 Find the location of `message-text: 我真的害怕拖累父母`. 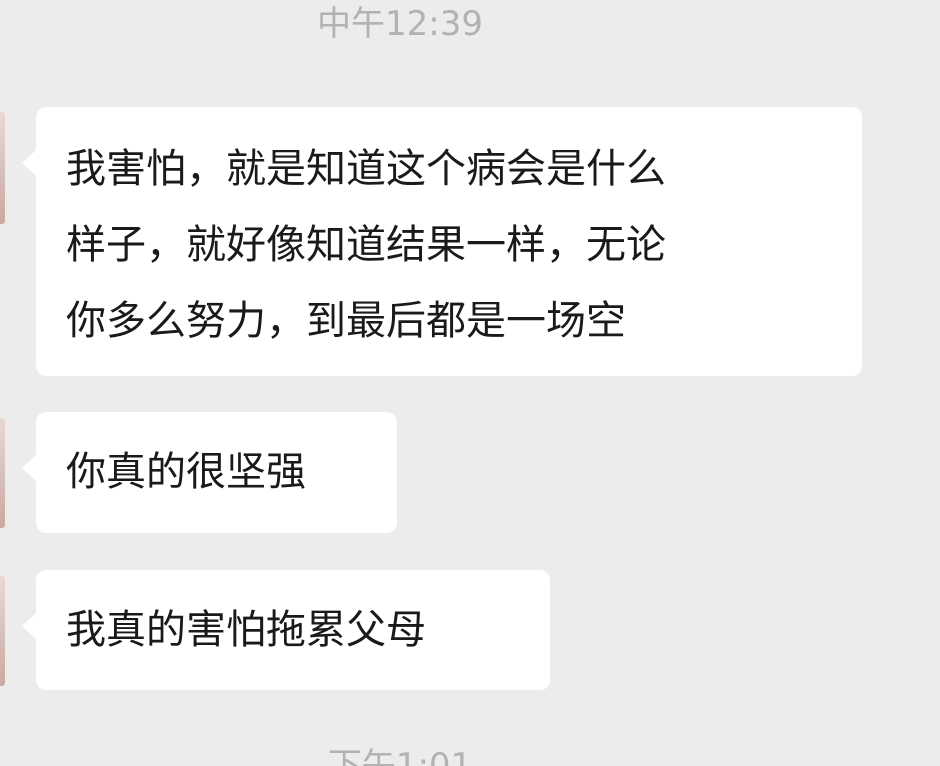

message-text: 我真的害怕拖累父母 is located at coordinates (246, 630).